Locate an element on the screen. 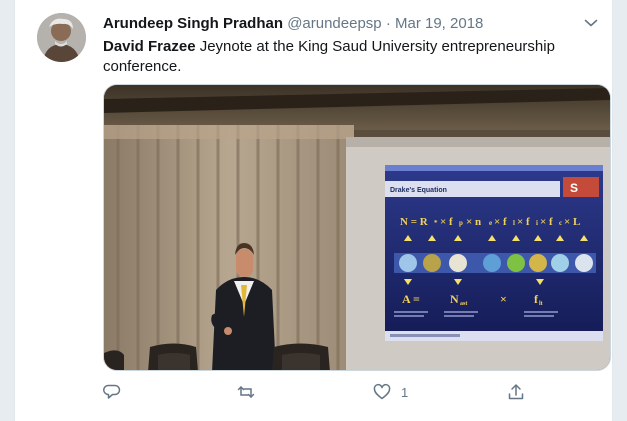  retweet-button is located at coordinates (251, 392).